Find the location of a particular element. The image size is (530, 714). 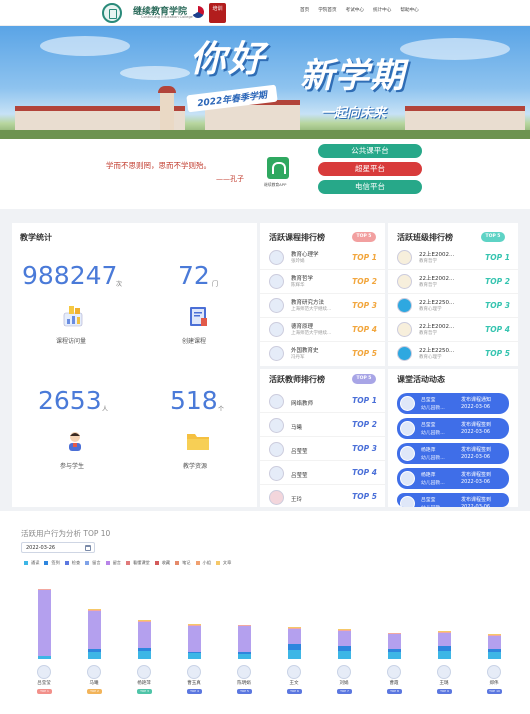

app-download-icon is located at coordinates (278, 168).